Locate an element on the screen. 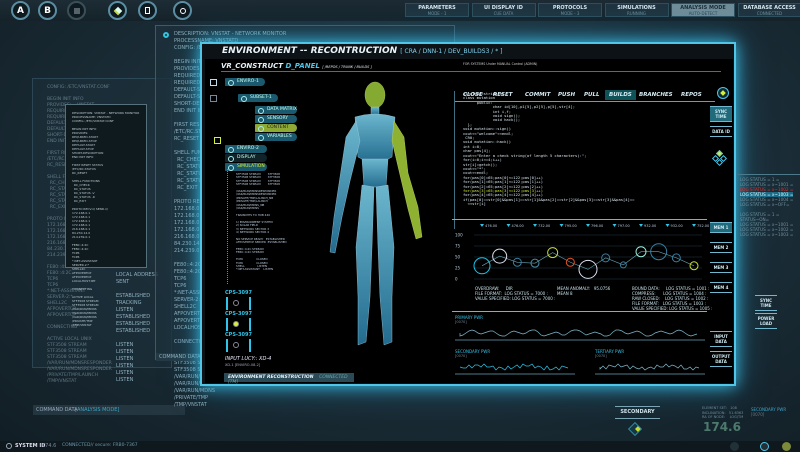  log-rule is located at coordinates (769, 174).